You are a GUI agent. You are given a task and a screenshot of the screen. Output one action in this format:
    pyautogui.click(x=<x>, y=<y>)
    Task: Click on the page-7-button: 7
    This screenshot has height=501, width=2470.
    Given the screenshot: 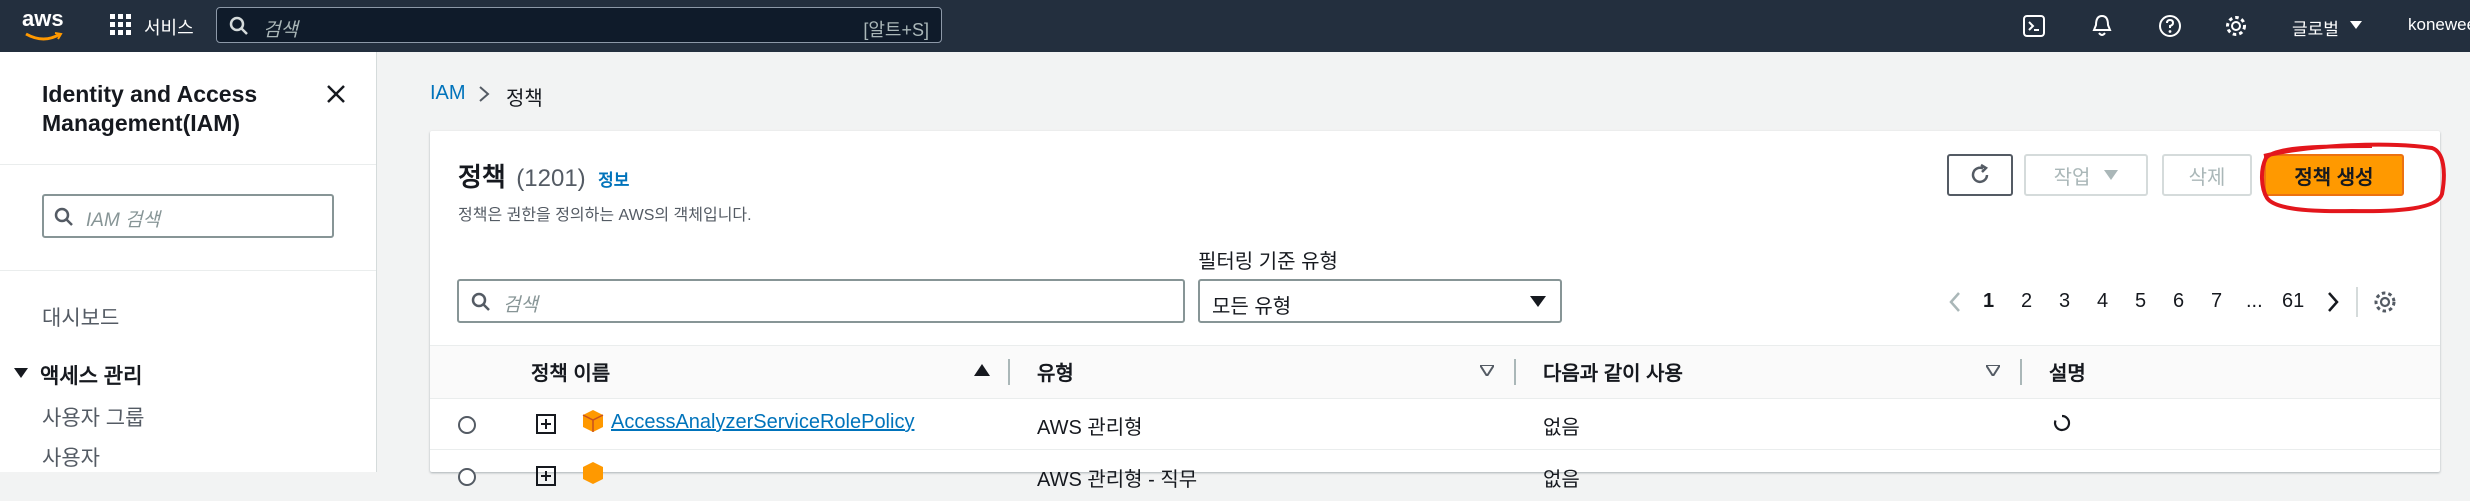 What is the action you would take?
    pyautogui.click(x=2216, y=301)
    